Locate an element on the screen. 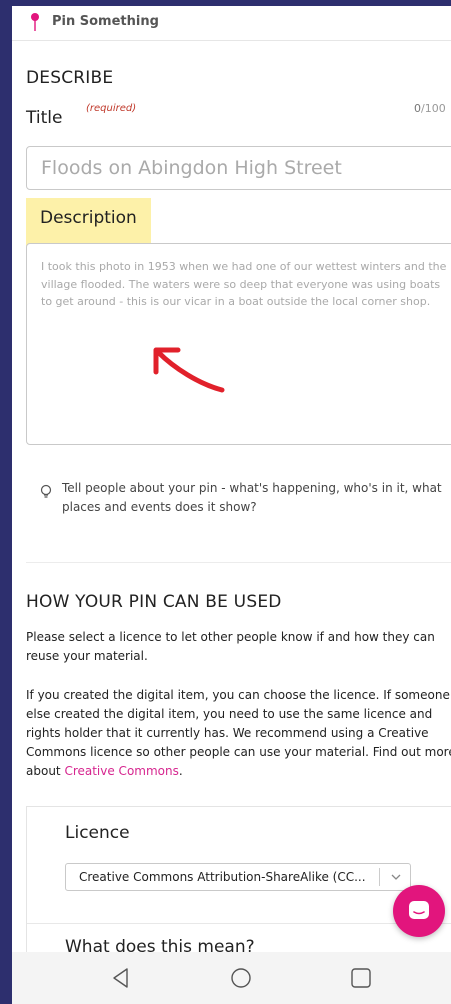 The width and height of the screenshot is (451, 1004). chat-button is located at coordinates (419, 911).